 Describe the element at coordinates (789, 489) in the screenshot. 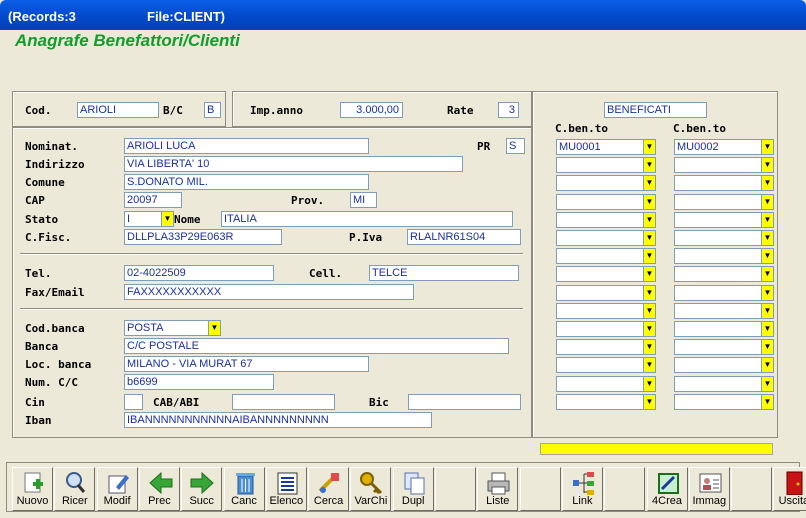

I see `toolbar-button-uscita: Uscita` at that location.